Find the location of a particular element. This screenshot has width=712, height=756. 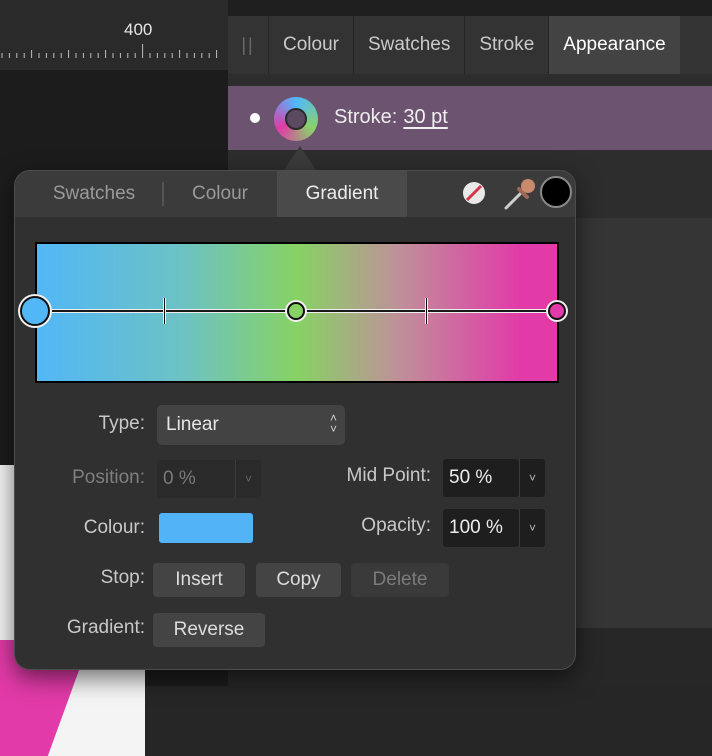

opacity-dropdown: ˅ is located at coordinates (532, 528).